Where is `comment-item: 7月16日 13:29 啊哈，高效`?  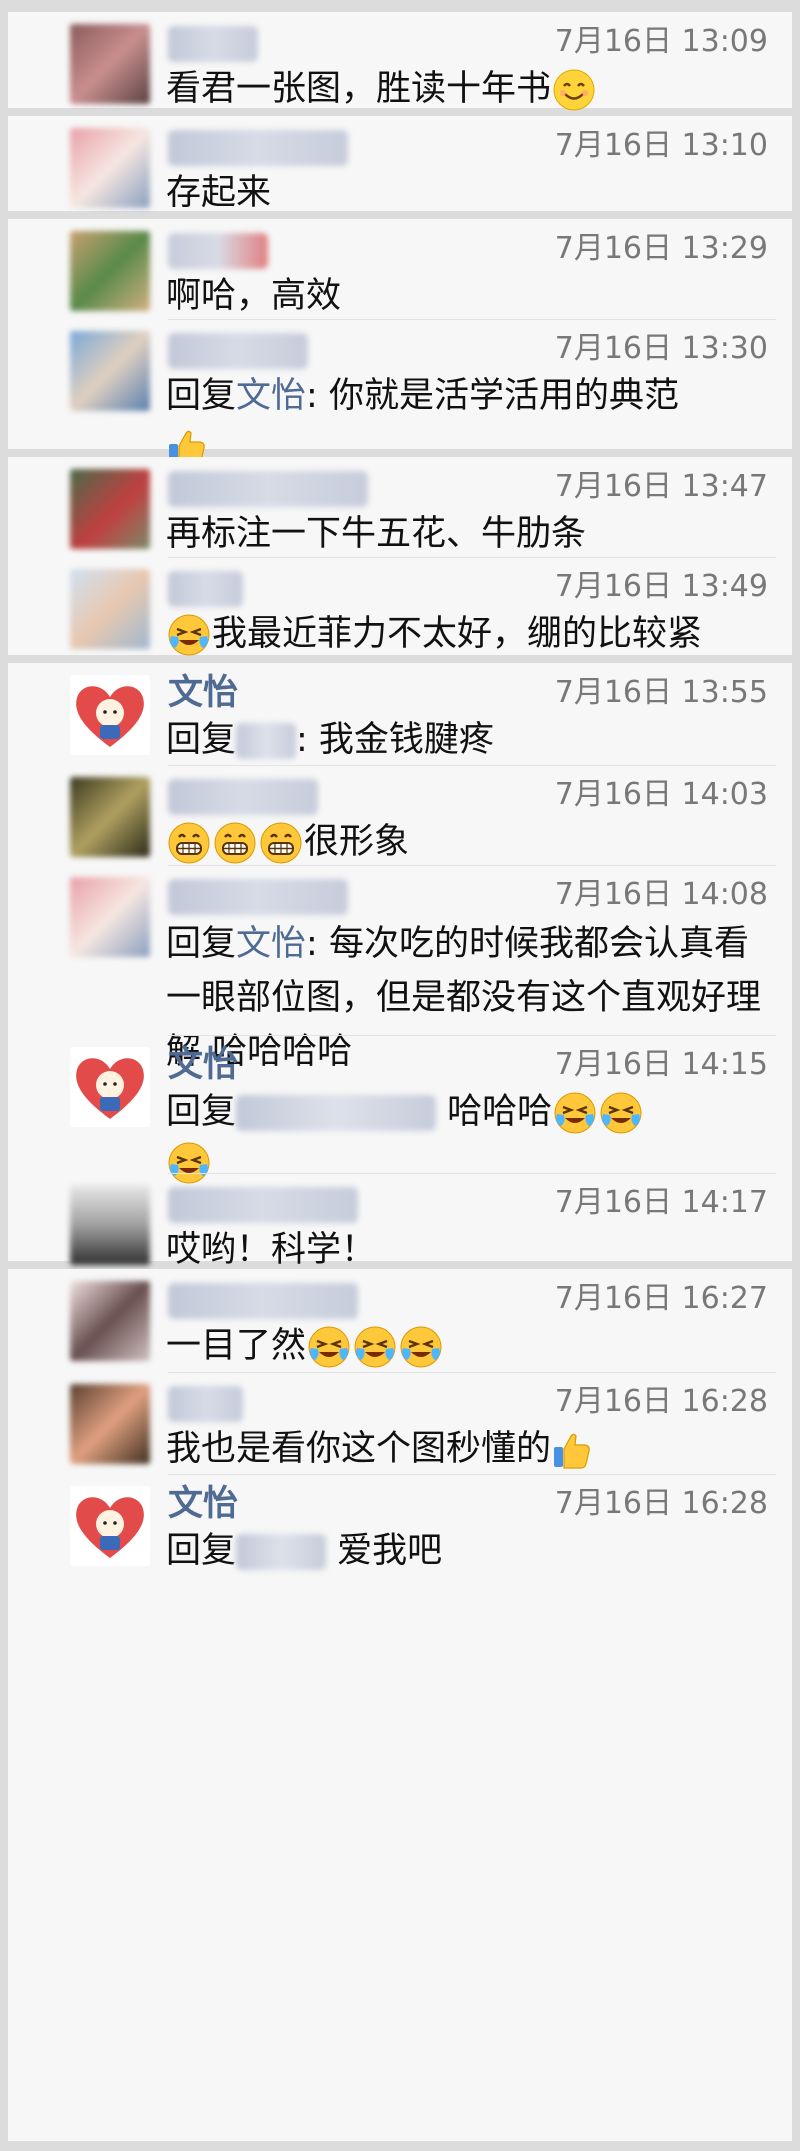
comment-item: 7月16日 13:29 啊哈，高效 is located at coordinates (400, 269).